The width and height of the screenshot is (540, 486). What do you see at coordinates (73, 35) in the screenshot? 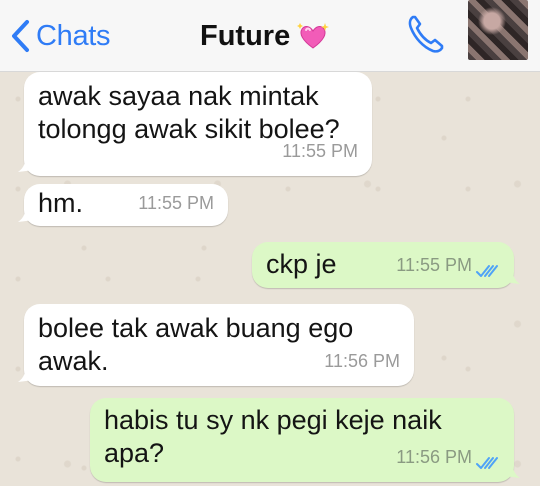
I see `back-label: Chats` at bounding box center [73, 35].